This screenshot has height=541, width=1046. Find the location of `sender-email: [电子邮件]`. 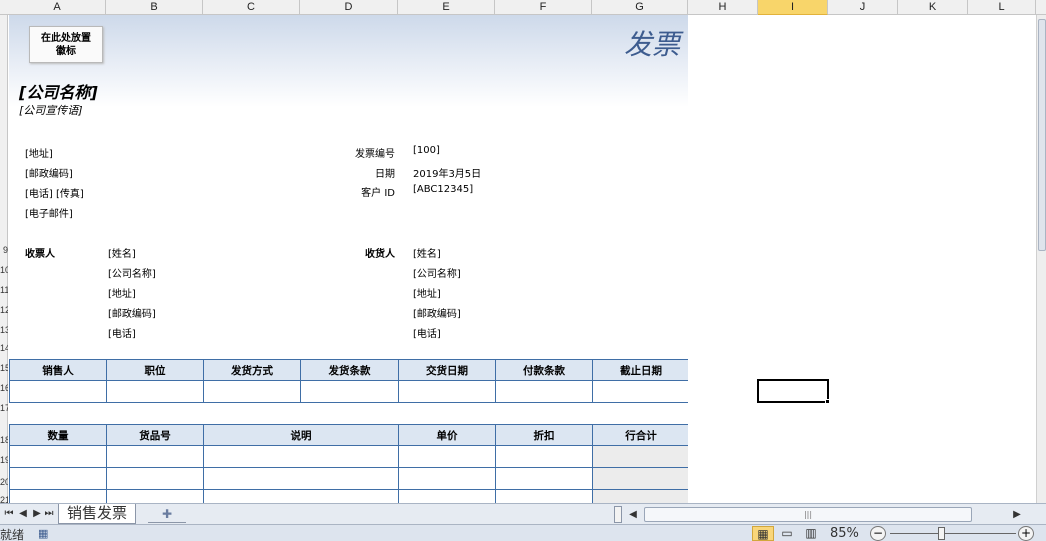

sender-email: [电子邮件] is located at coordinates (49, 212).